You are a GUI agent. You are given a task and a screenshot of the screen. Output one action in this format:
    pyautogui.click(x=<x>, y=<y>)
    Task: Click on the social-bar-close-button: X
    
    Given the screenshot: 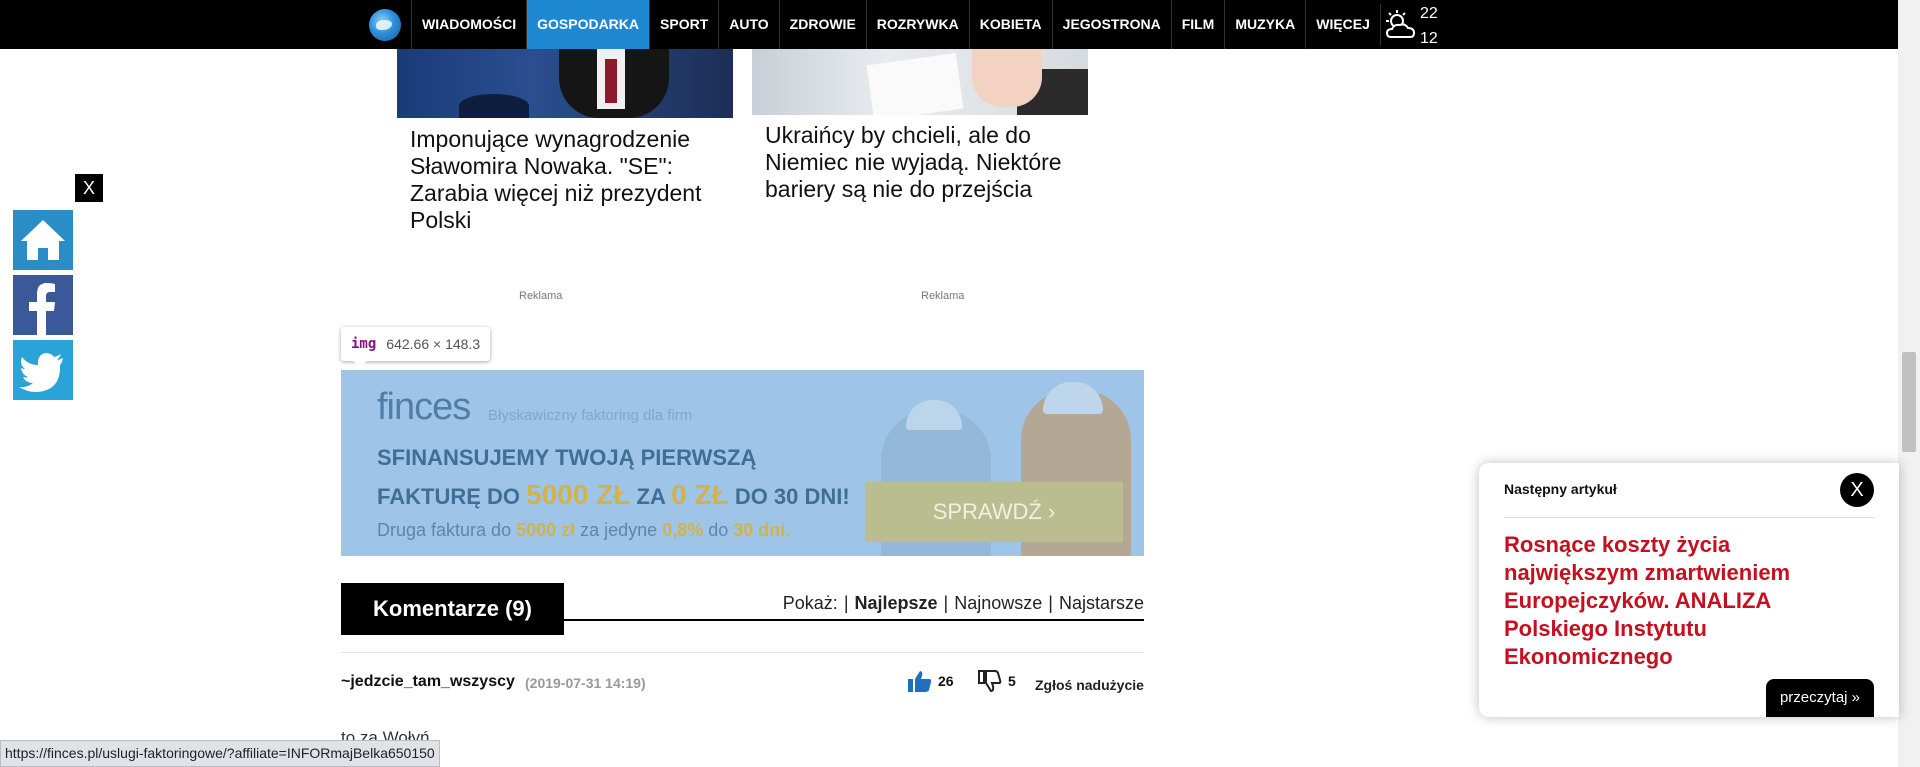 What is the action you would take?
    pyautogui.click(x=89, y=188)
    